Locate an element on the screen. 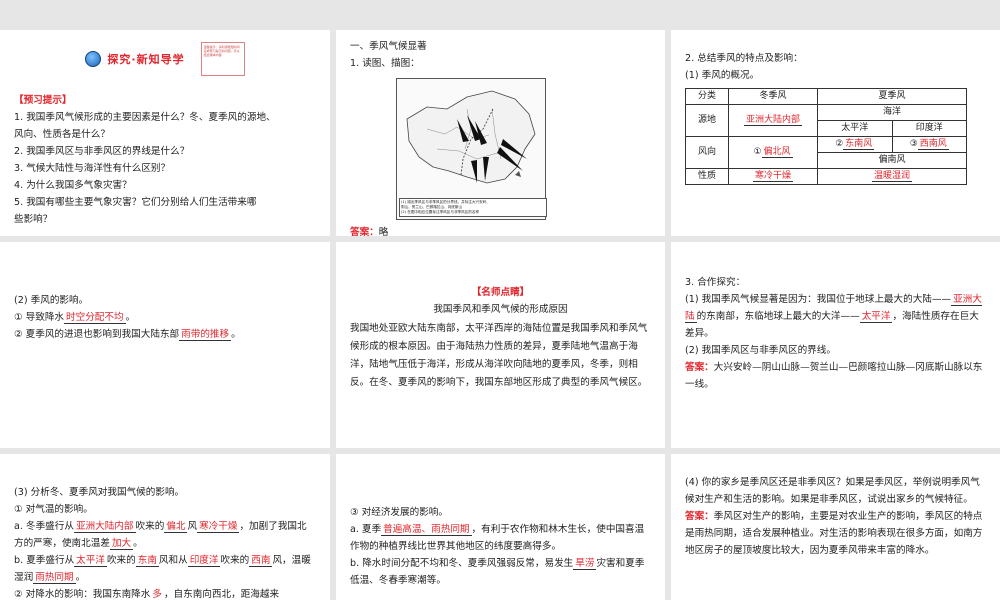  text: a. 夏季 is located at coordinates (366, 529).